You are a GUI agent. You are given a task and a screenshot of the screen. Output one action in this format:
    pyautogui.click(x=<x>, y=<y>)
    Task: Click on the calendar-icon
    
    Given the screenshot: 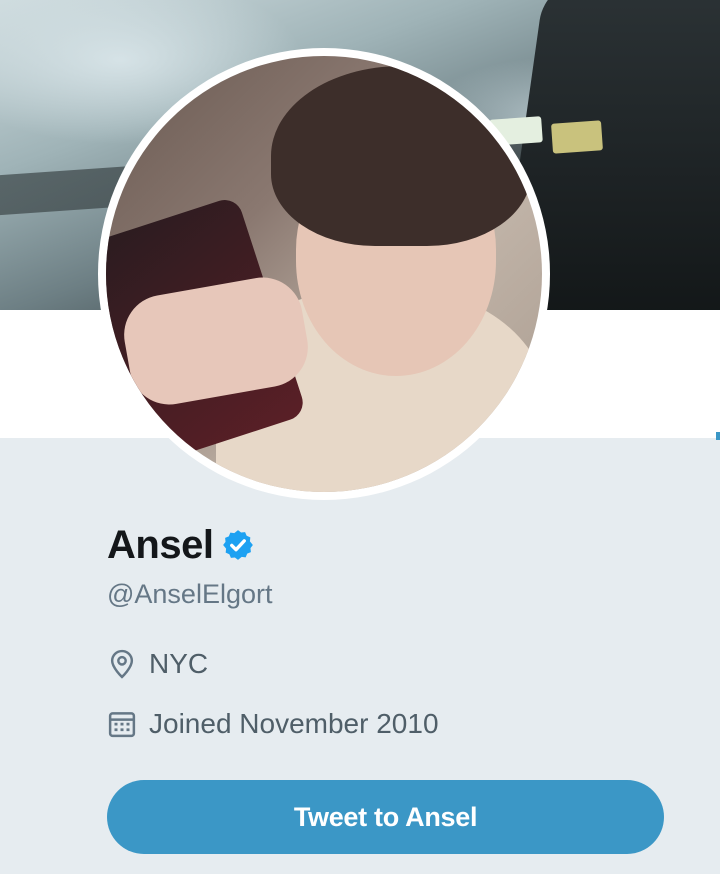 What is the action you would take?
    pyautogui.click(x=122, y=725)
    